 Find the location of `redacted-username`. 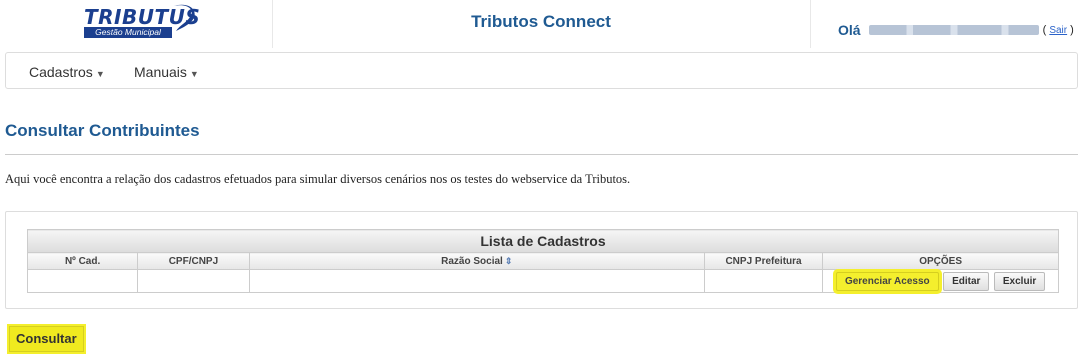

redacted-username is located at coordinates (953, 30).